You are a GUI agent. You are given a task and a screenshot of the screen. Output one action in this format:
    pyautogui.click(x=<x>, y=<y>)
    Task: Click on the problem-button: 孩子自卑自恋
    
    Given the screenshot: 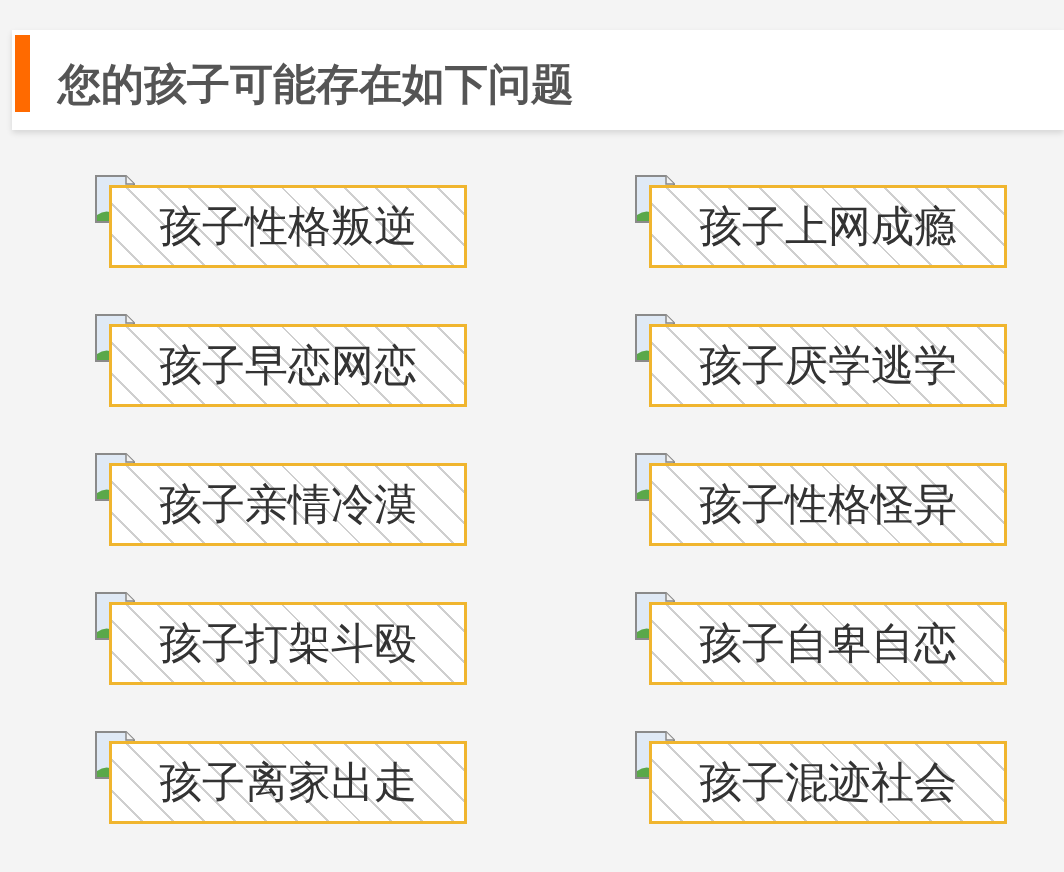 What is the action you would take?
    pyautogui.click(x=828, y=643)
    